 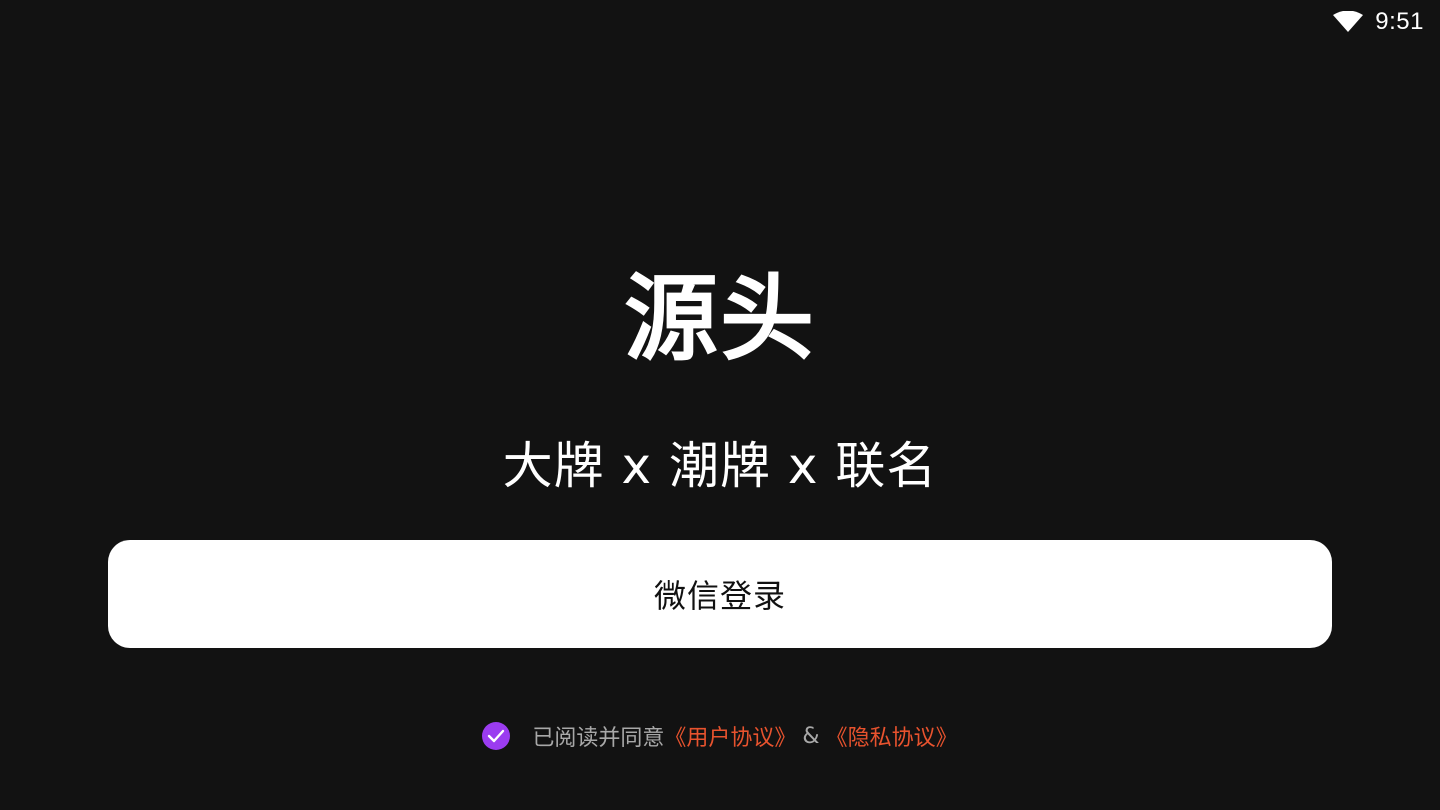 I want to click on status-bar: 9:51, so click(x=1386, y=22).